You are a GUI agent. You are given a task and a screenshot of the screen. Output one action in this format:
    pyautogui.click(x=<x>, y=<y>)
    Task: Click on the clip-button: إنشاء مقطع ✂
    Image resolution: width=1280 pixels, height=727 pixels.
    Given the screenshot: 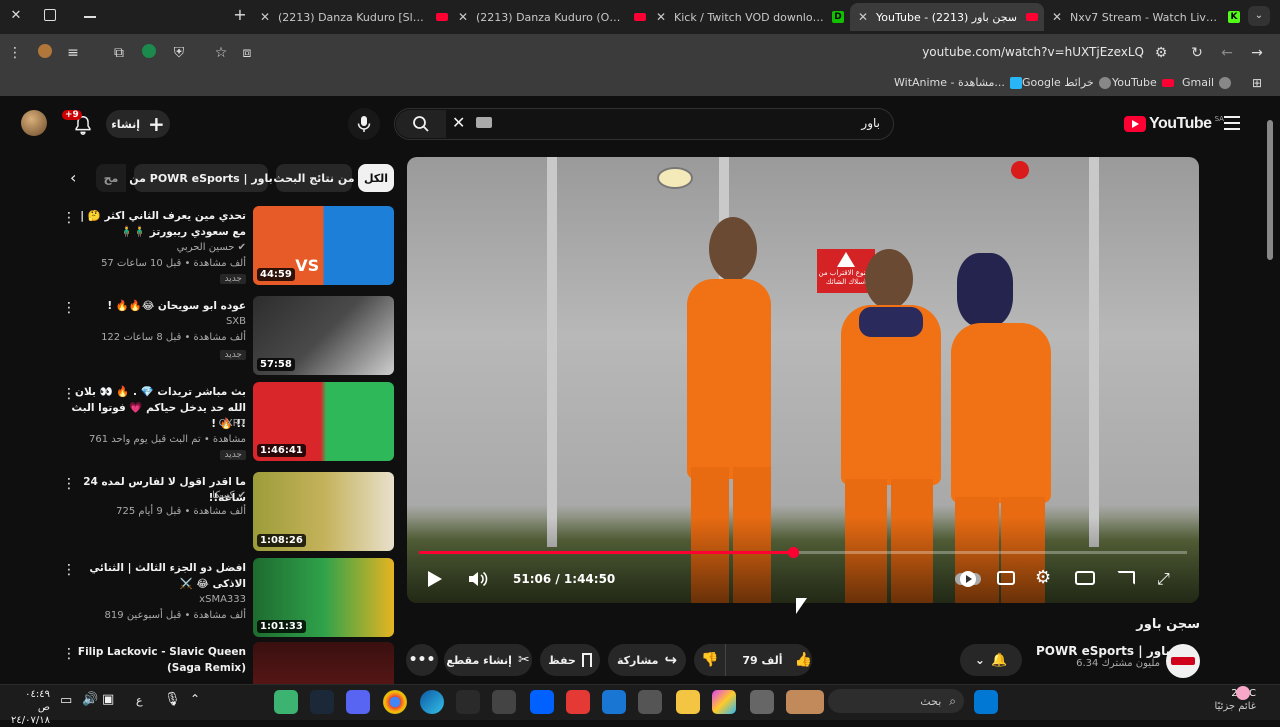 What is the action you would take?
    pyautogui.click(x=488, y=660)
    